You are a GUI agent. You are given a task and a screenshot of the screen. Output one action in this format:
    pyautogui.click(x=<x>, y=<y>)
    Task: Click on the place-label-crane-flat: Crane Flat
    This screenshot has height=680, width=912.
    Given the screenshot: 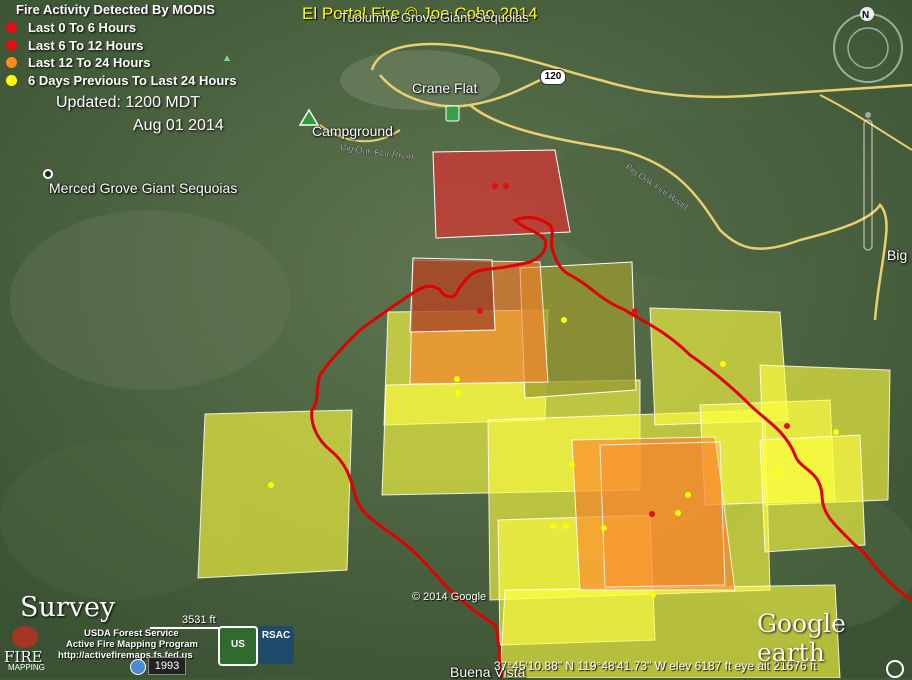 What is the action you would take?
    pyautogui.click(x=445, y=88)
    